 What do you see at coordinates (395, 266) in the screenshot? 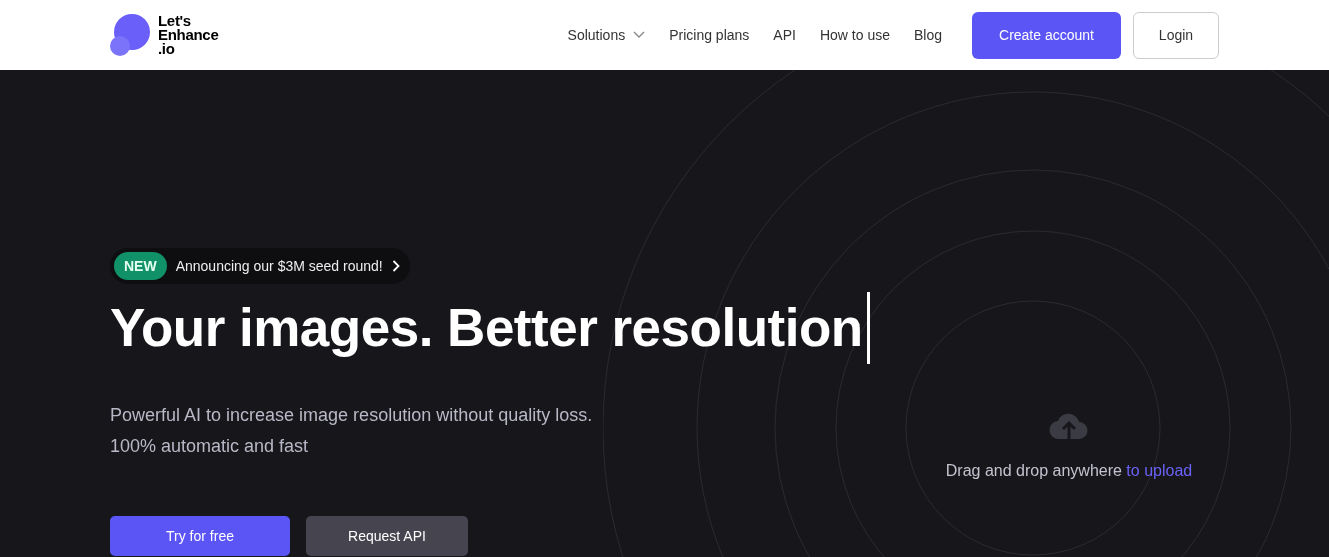
I see `chevron-right-icon` at bounding box center [395, 266].